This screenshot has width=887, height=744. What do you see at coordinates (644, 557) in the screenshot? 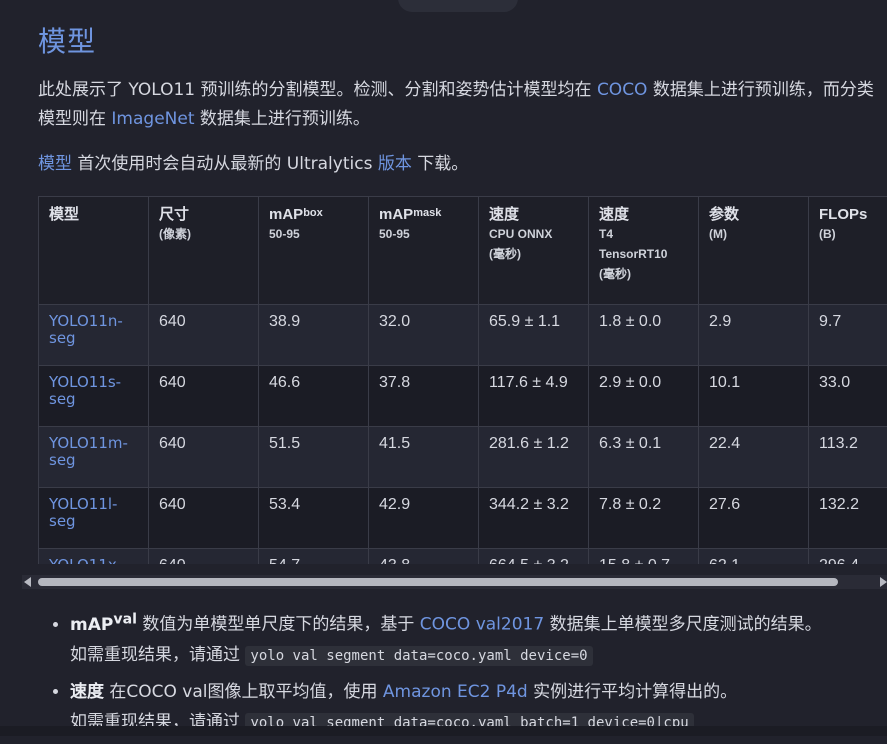
I see `cell-speed-t4: 15.8 ± 0.7` at bounding box center [644, 557].